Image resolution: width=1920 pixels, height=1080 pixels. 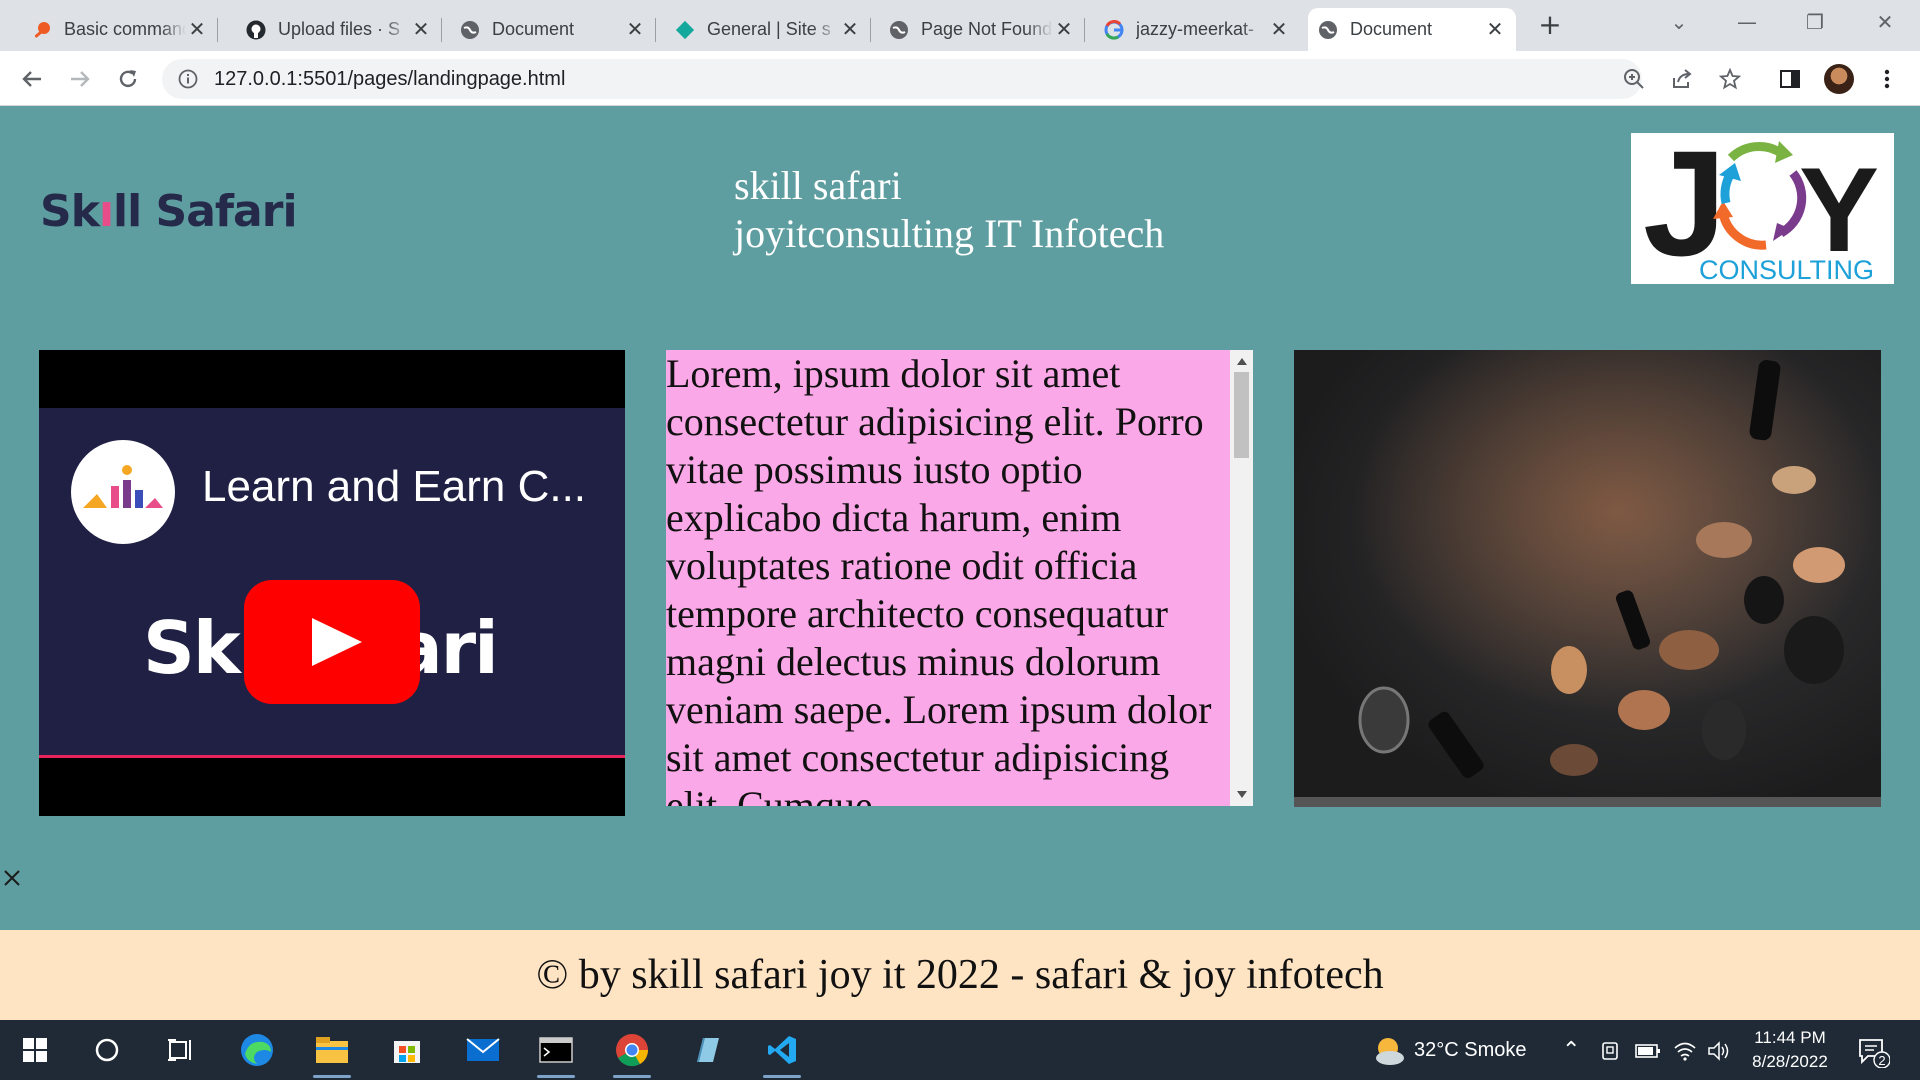 What do you see at coordinates (1730, 79) in the screenshot?
I see `bookmark-star-icon` at bounding box center [1730, 79].